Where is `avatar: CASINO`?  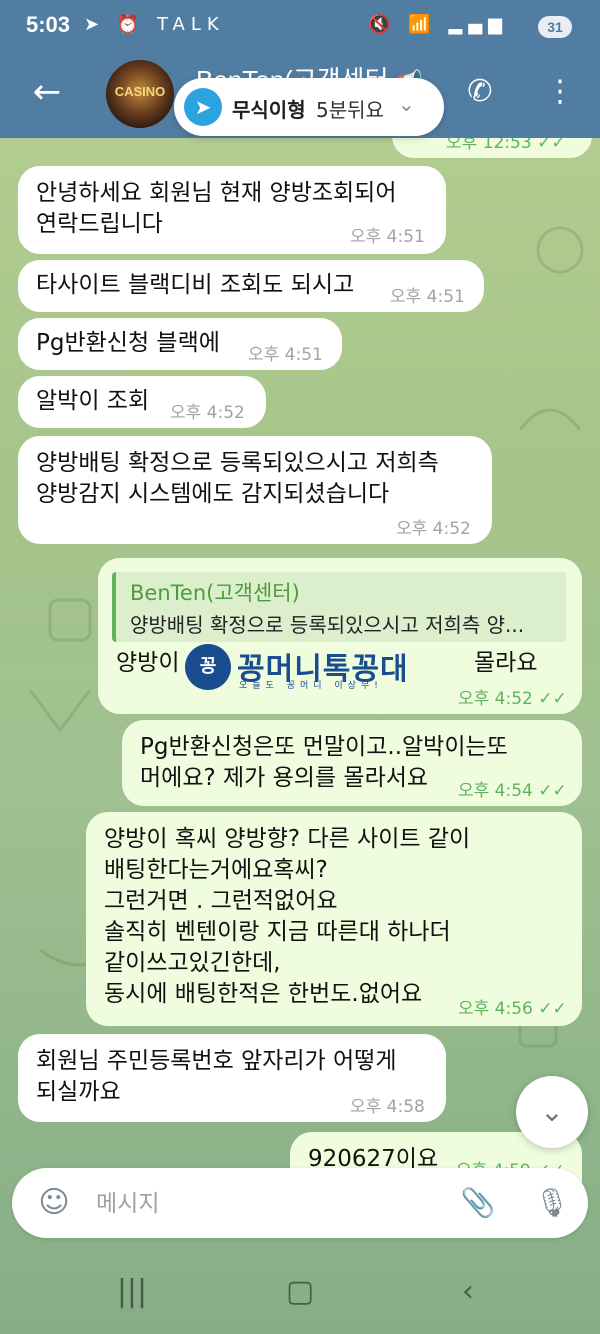
avatar: CASINO is located at coordinates (140, 94).